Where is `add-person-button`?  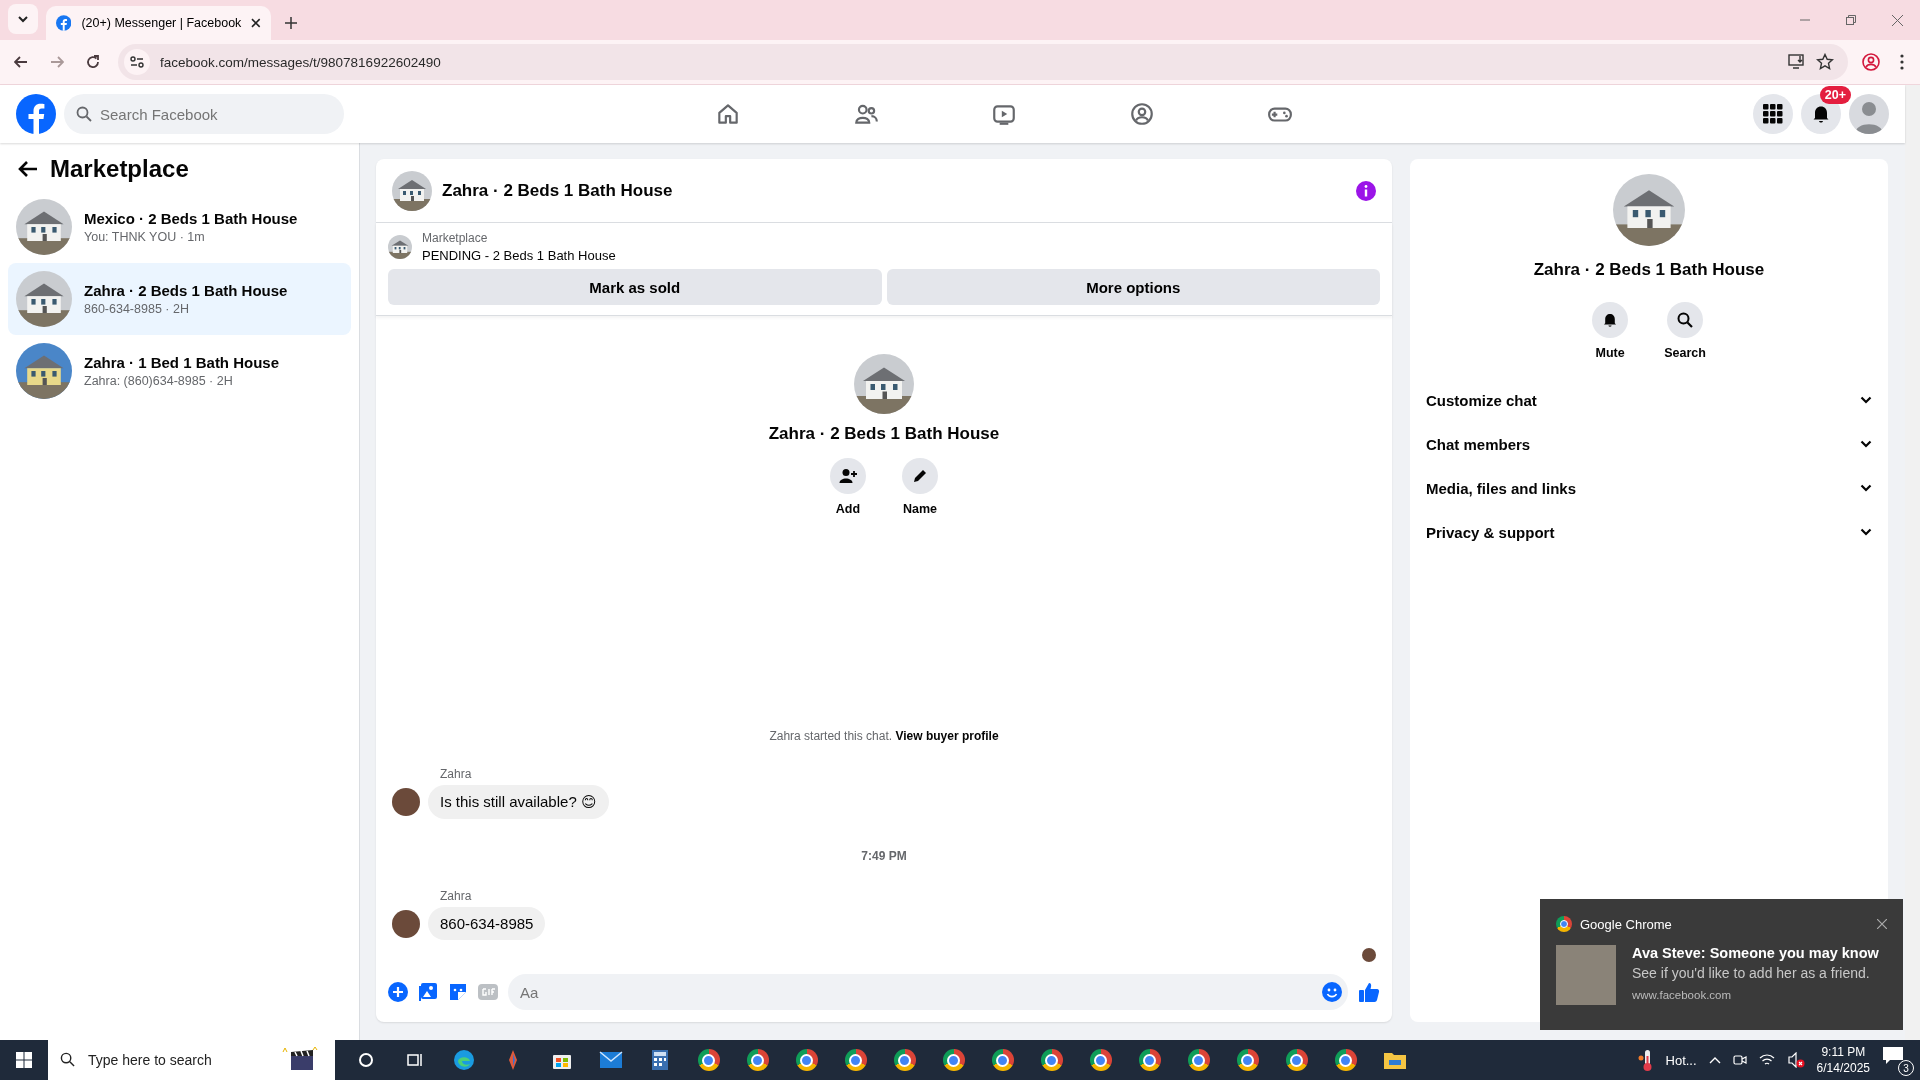
add-person-button is located at coordinates (848, 476).